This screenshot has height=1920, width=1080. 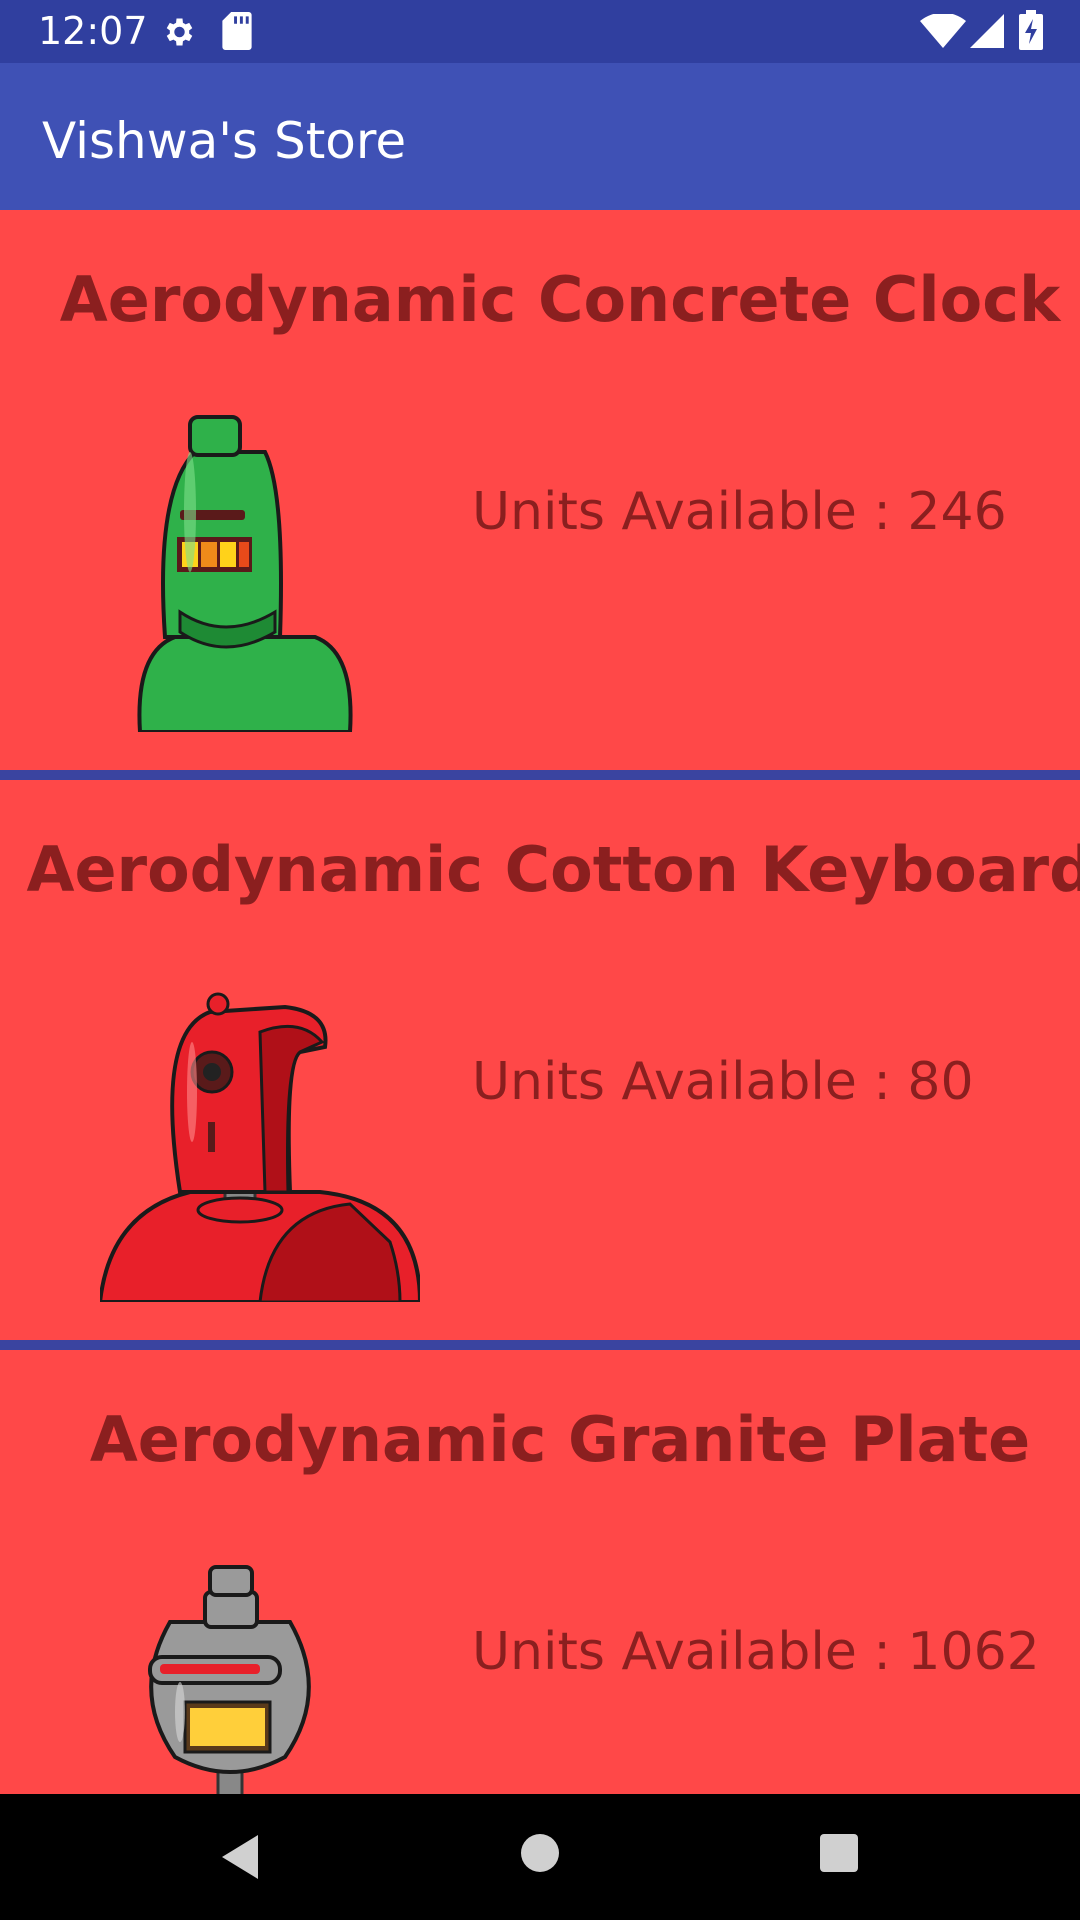 What do you see at coordinates (1031, 30) in the screenshot?
I see `battery-charging-icon` at bounding box center [1031, 30].